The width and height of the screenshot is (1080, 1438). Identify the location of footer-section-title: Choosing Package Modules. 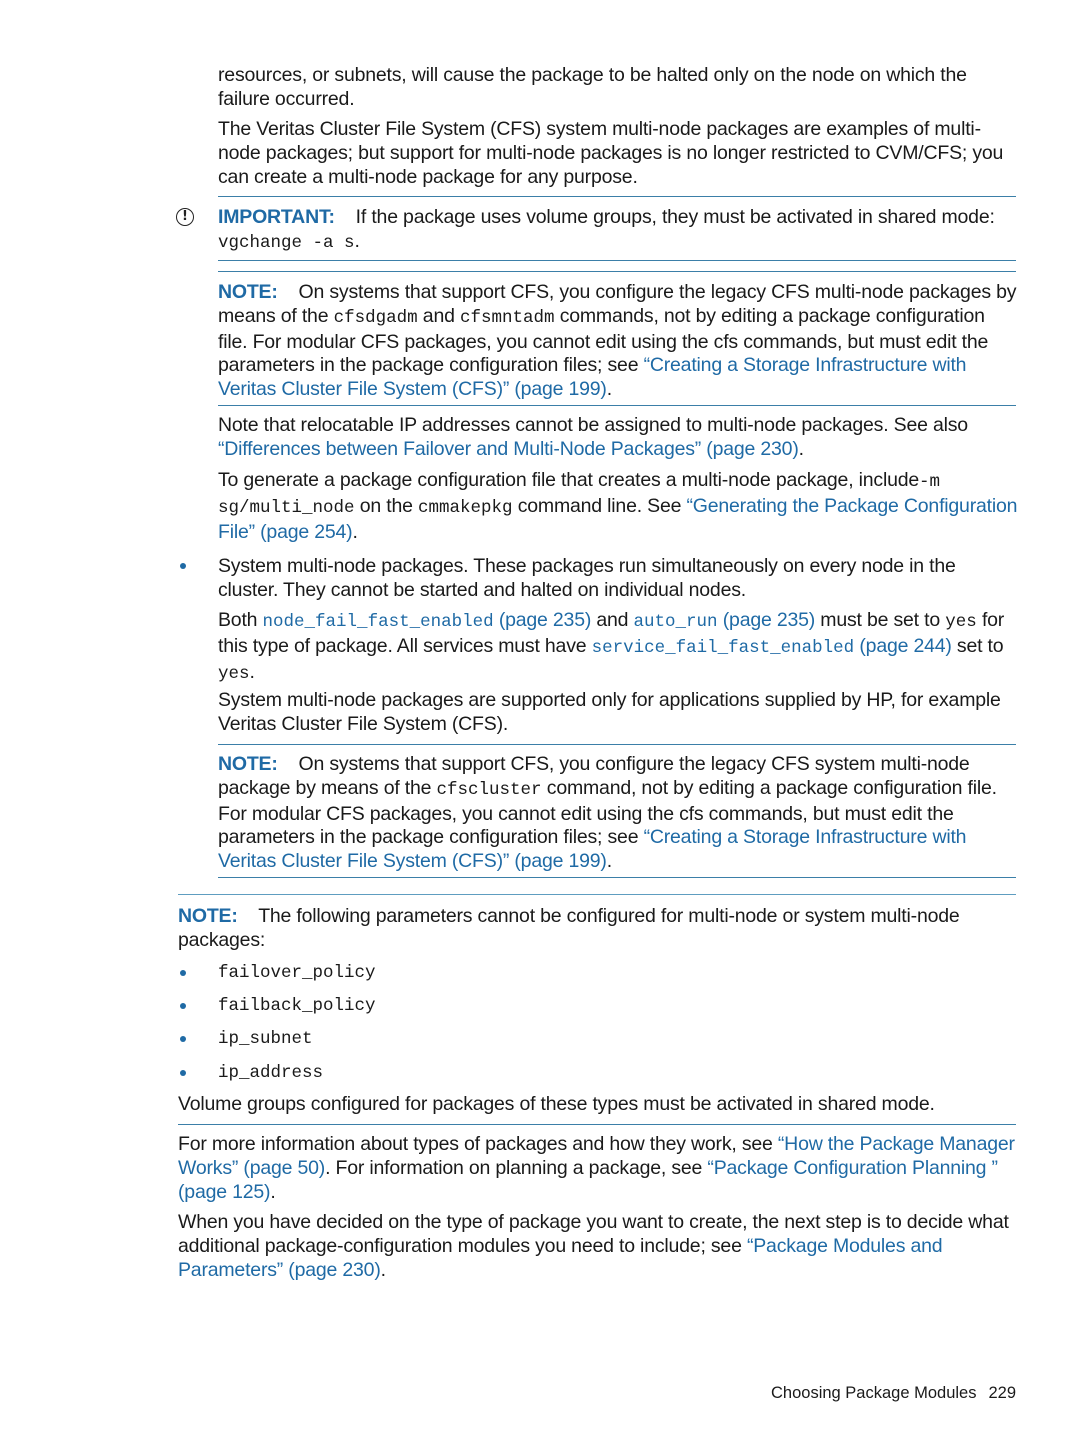
(874, 1393).